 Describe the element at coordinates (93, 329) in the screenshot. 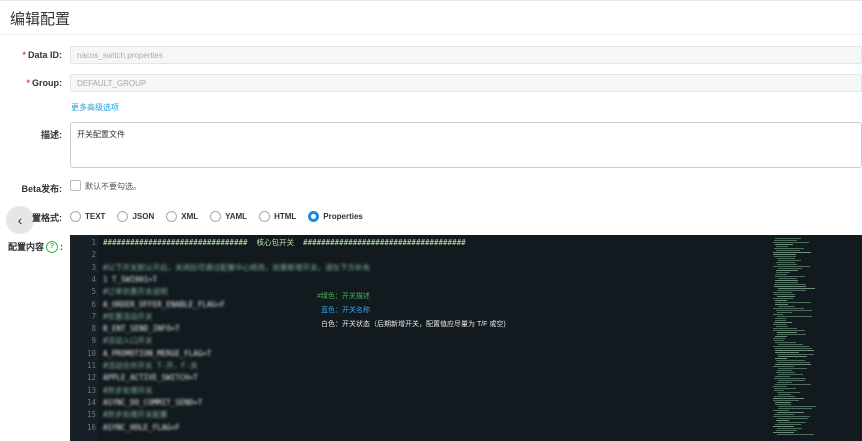

I see `line-number: 8` at that location.